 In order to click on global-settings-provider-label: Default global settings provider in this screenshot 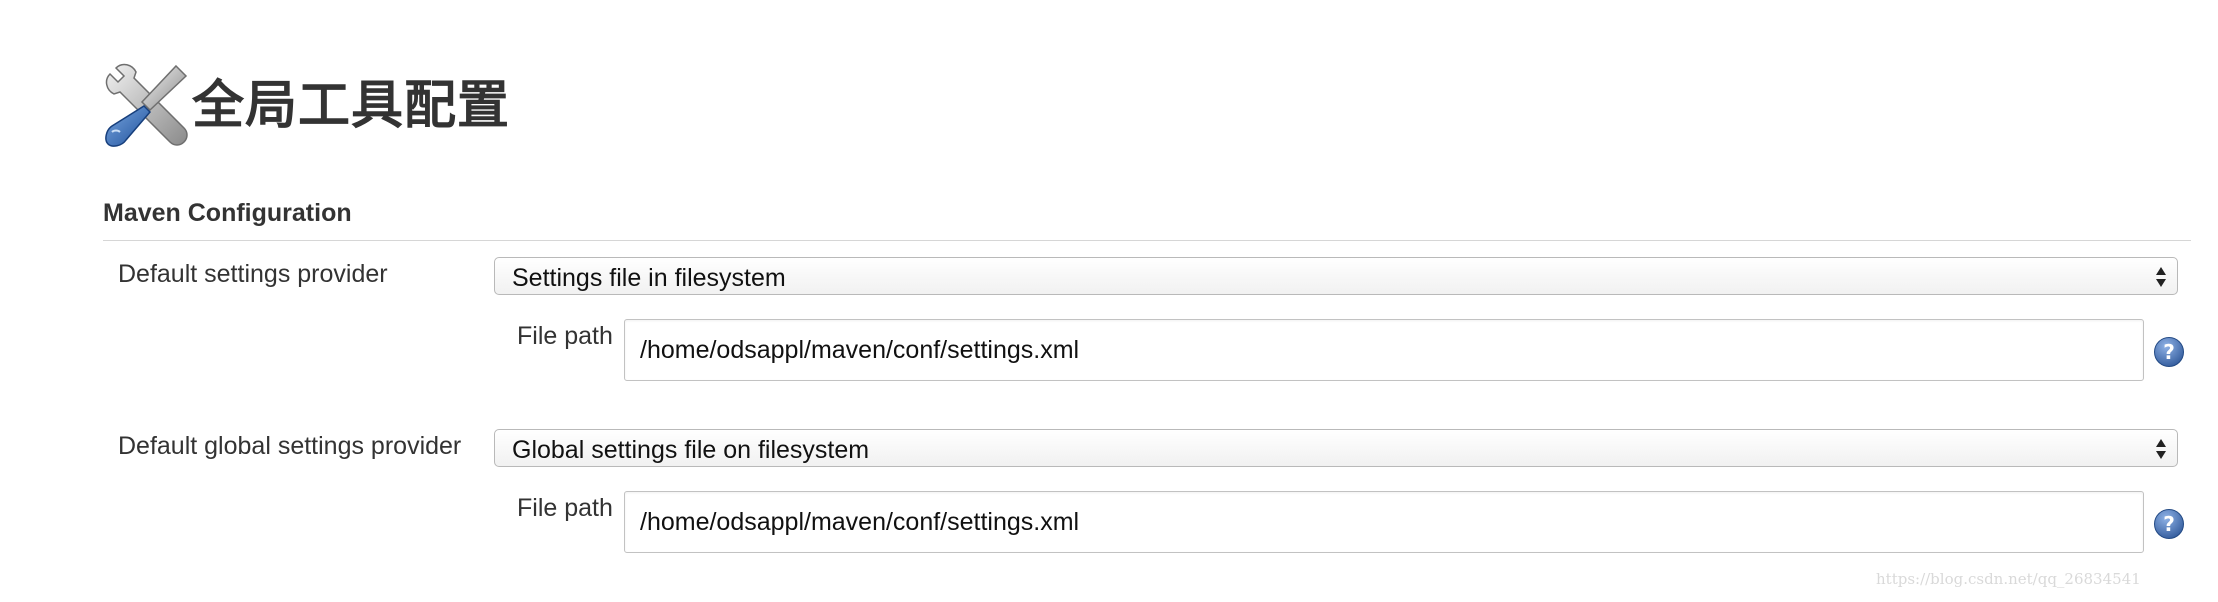, I will do `click(290, 446)`.